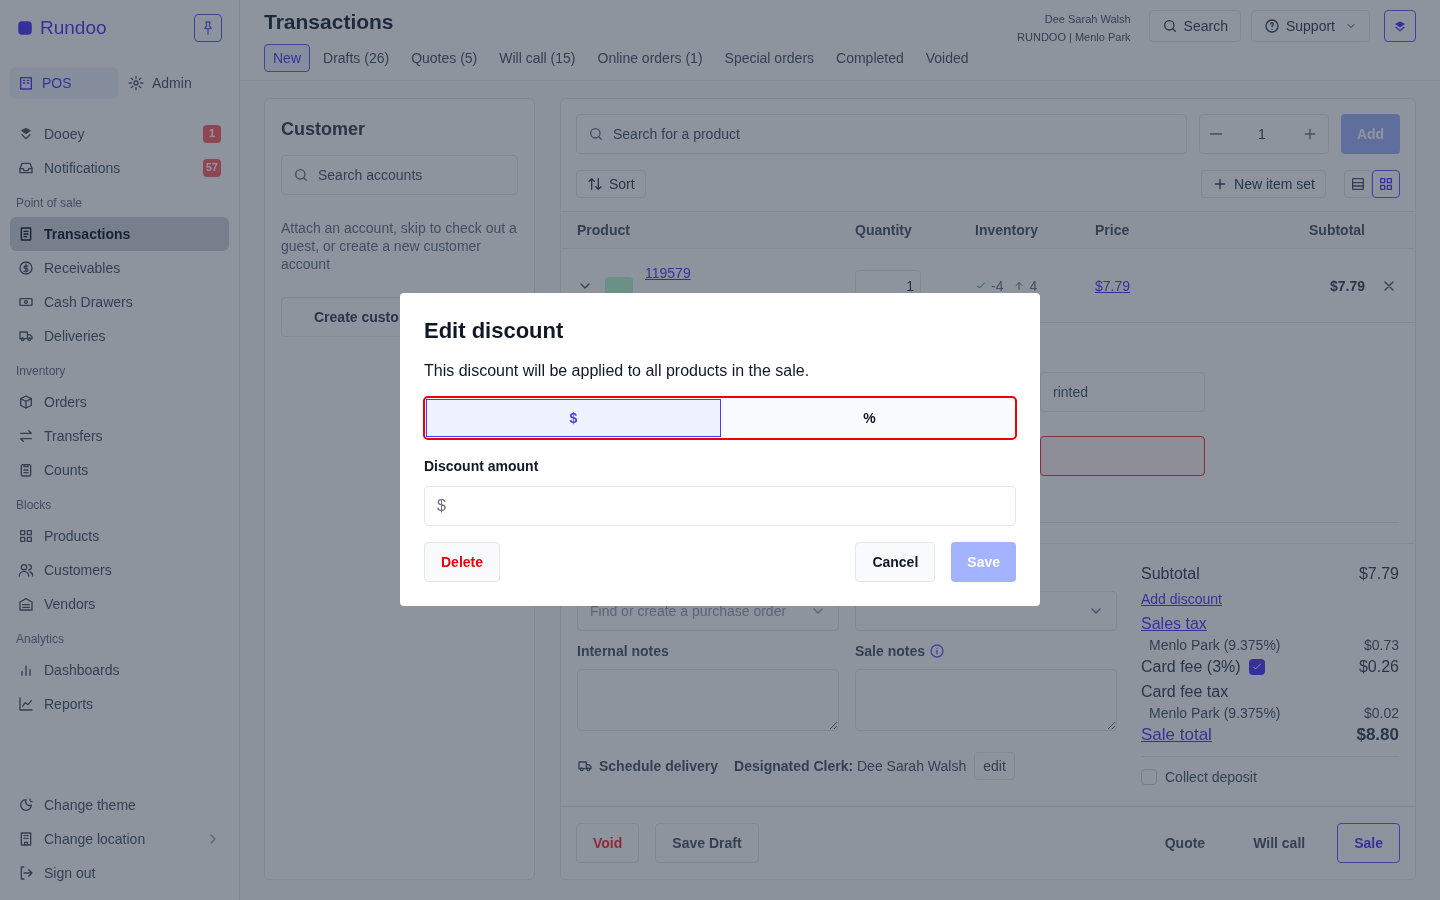 Image resolution: width=1440 pixels, height=900 pixels. What do you see at coordinates (444, 58) in the screenshot?
I see `transaction-tab: Quotes (5)` at bounding box center [444, 58].